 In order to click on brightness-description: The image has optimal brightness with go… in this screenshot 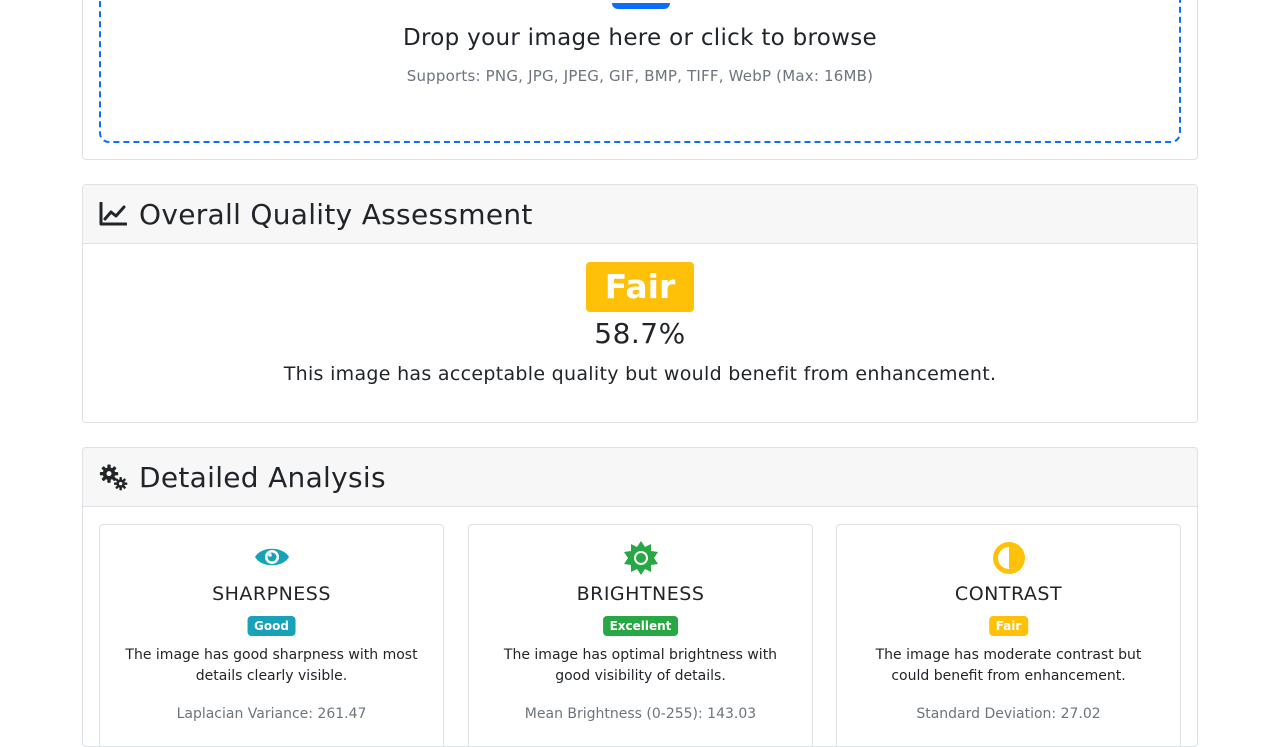, I will do `click(640, 665)`.